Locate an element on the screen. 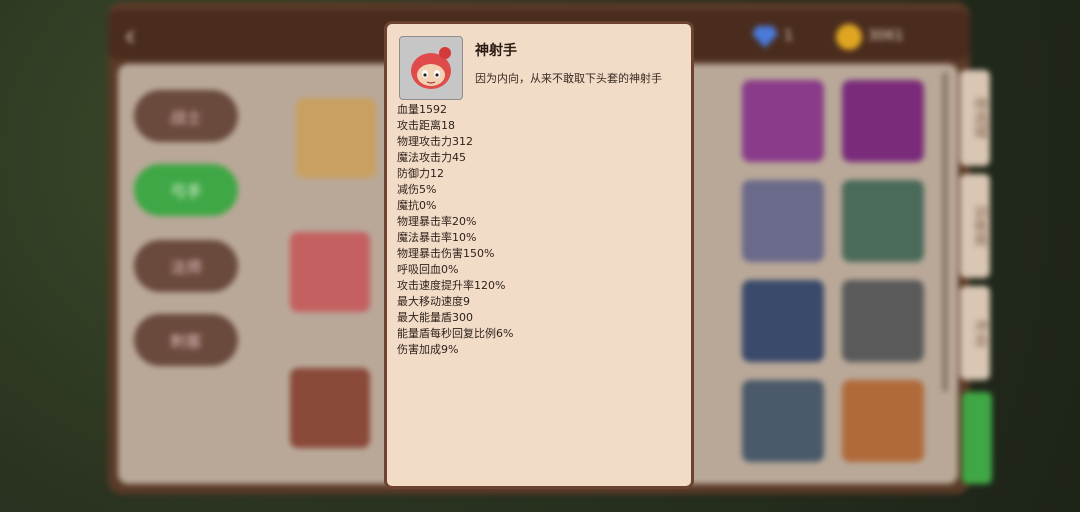 This screenshot has height=512, width=1080. archer-hero-avatar is located at coordinates (431, 68).